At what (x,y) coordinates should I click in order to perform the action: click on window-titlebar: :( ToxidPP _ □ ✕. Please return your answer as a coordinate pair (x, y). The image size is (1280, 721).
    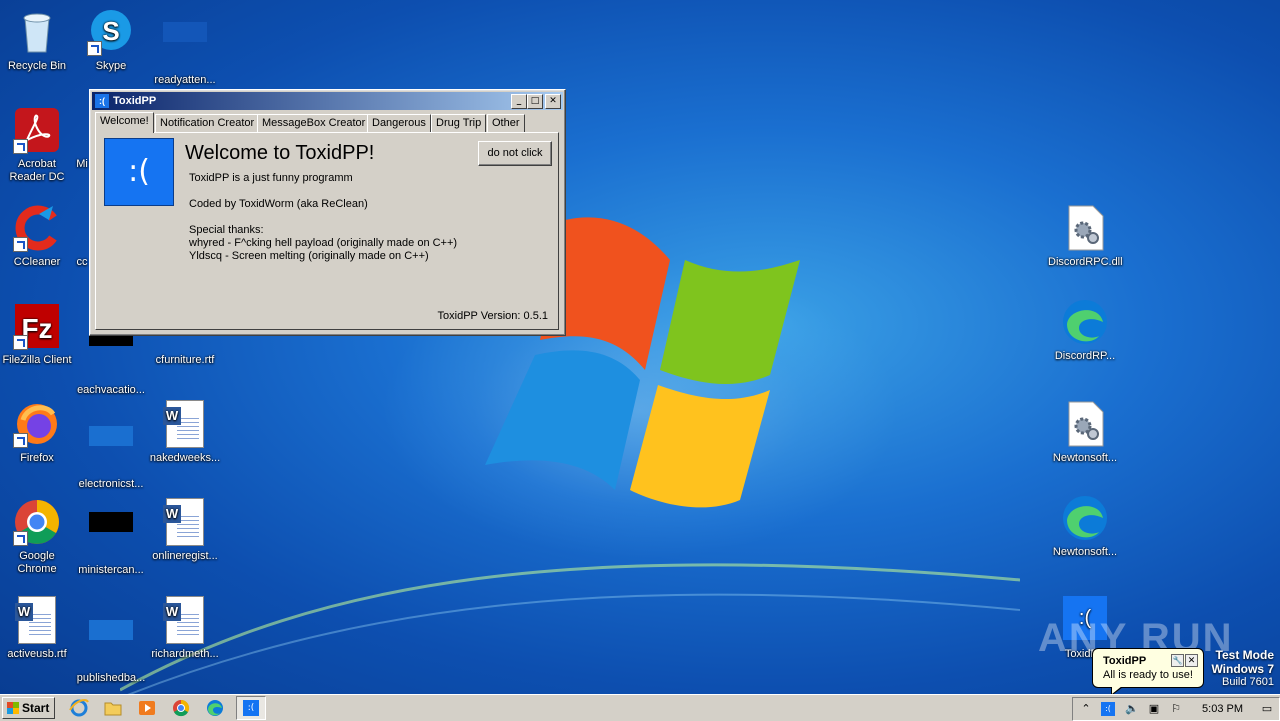
    Looking at the image, I should click on (327, 101).